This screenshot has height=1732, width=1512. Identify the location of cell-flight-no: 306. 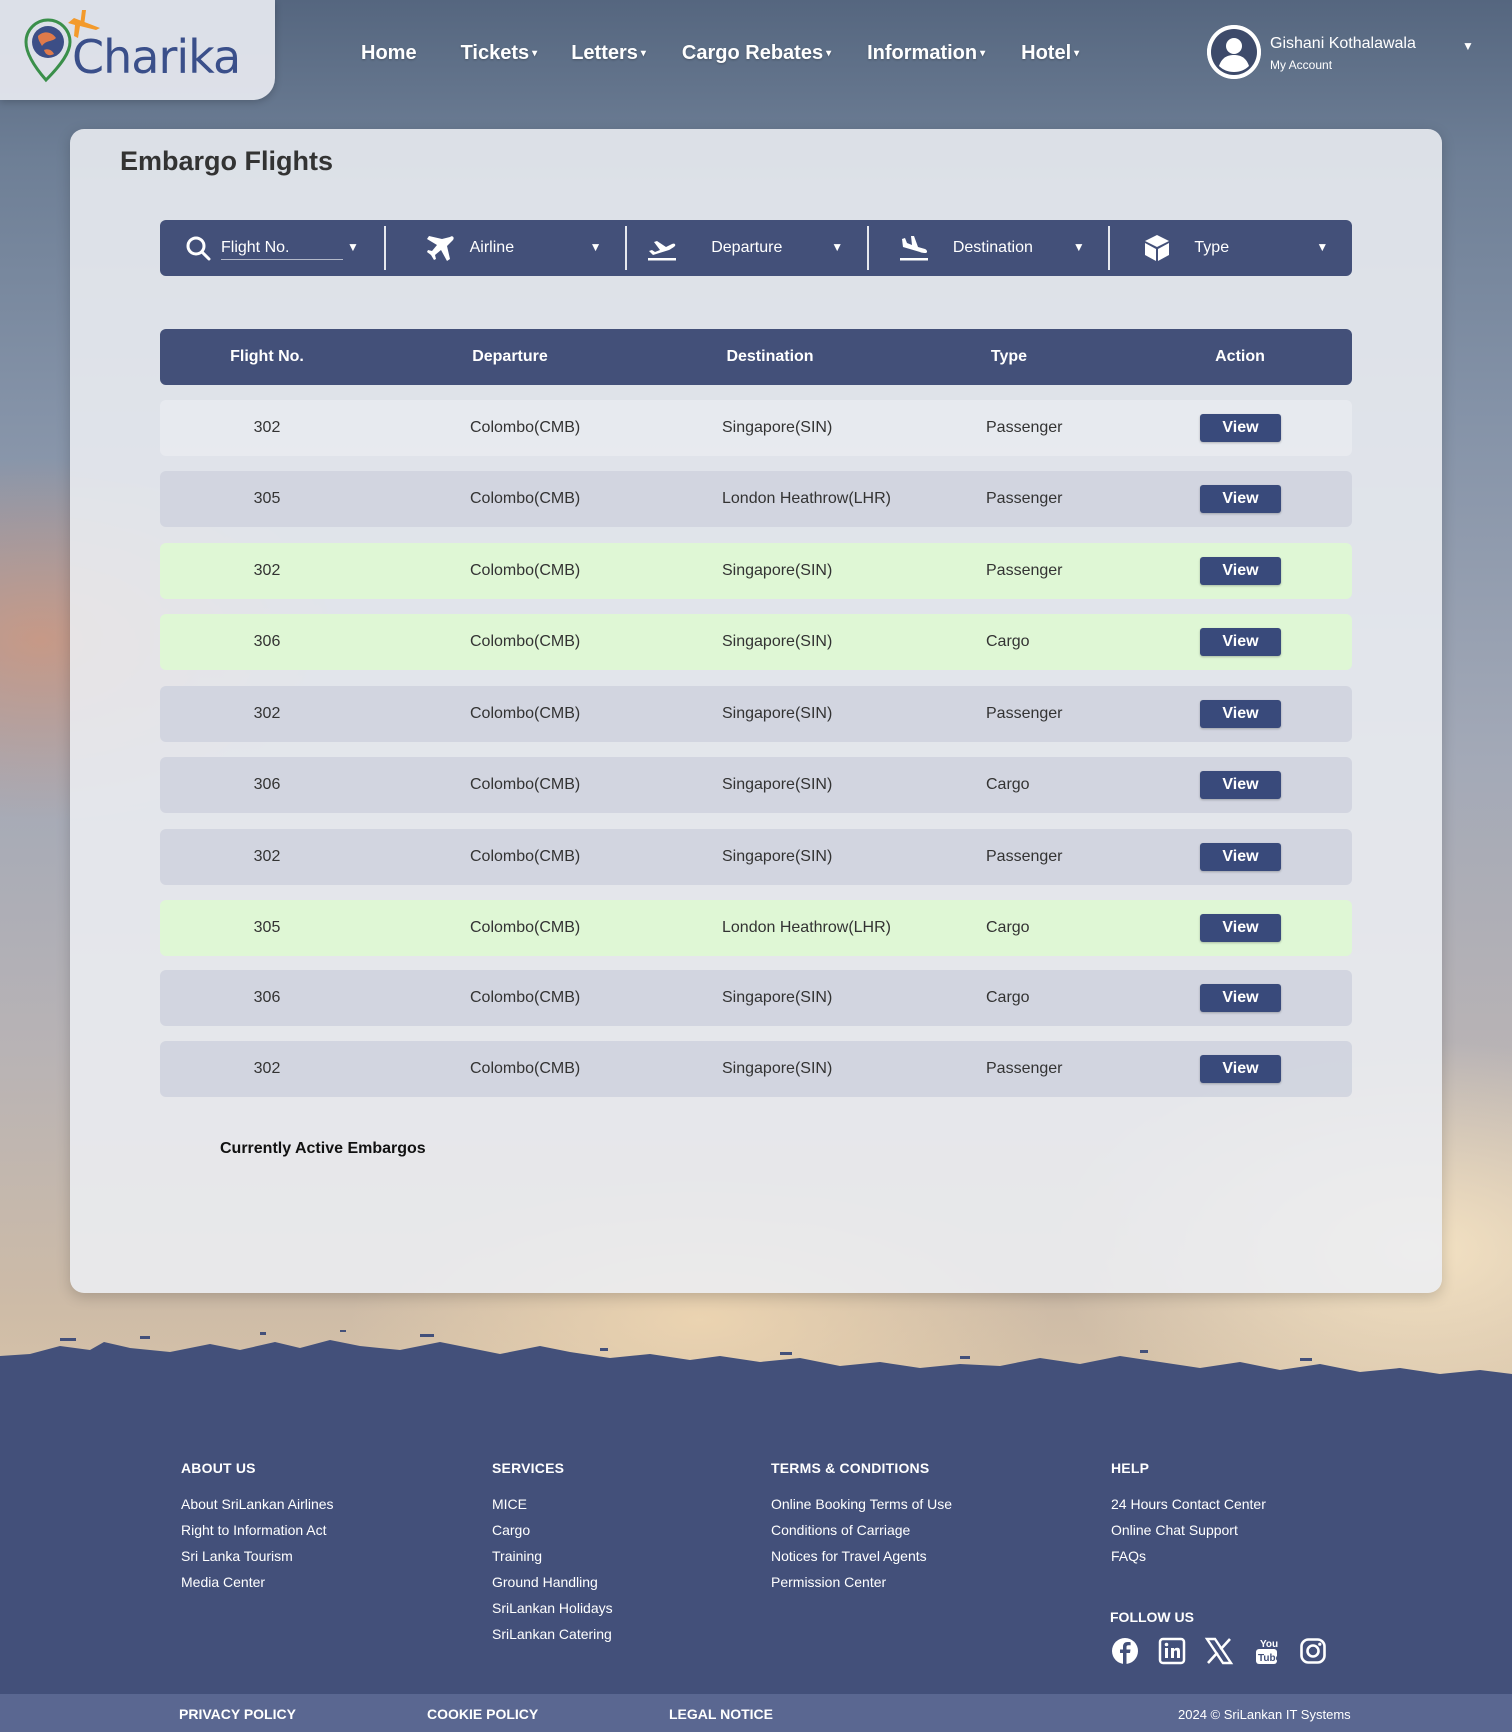
(267, 997).